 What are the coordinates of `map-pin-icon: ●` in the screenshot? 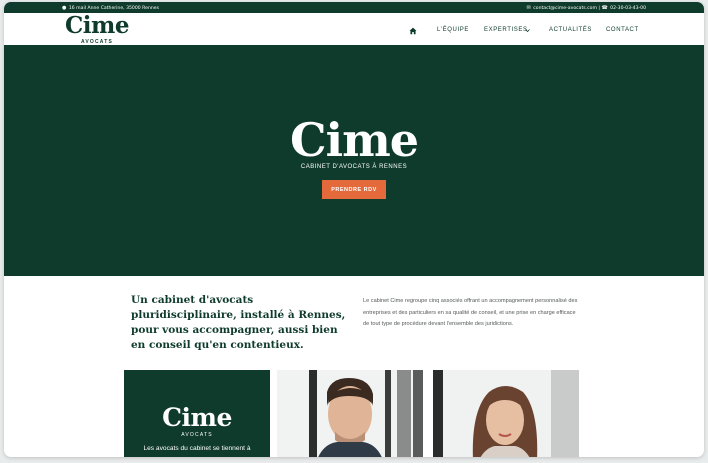 It's located at (64, 7).